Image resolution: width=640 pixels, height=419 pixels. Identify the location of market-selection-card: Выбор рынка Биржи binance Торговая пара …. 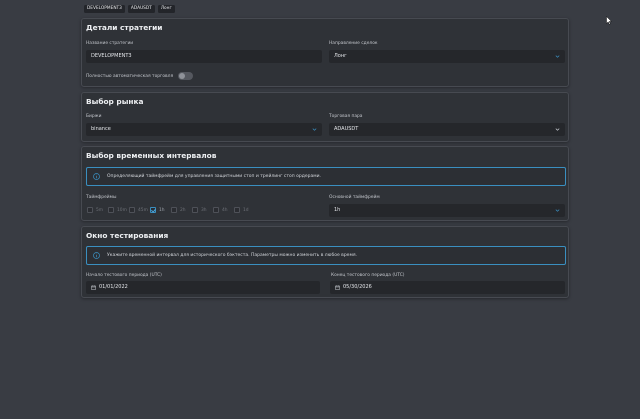
(325, 117).